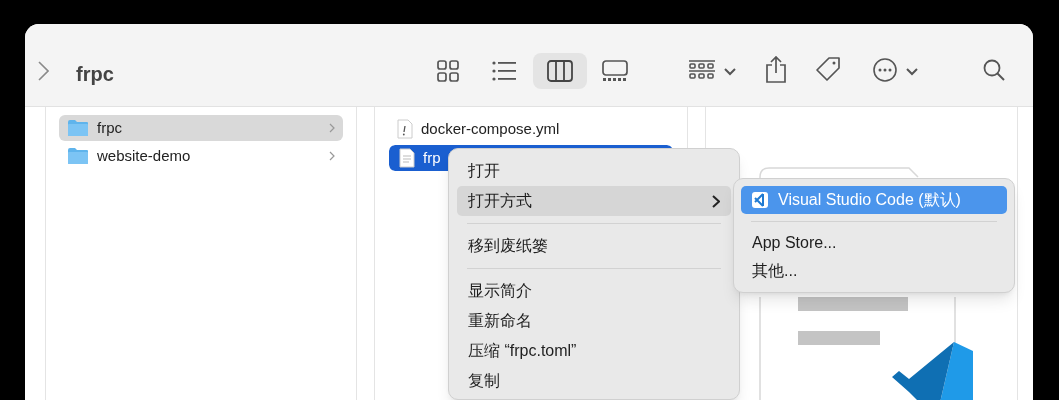 The width and height of the screenshot is (1059, 400). I want to click on menu-item: 打开, so click(594, 171).